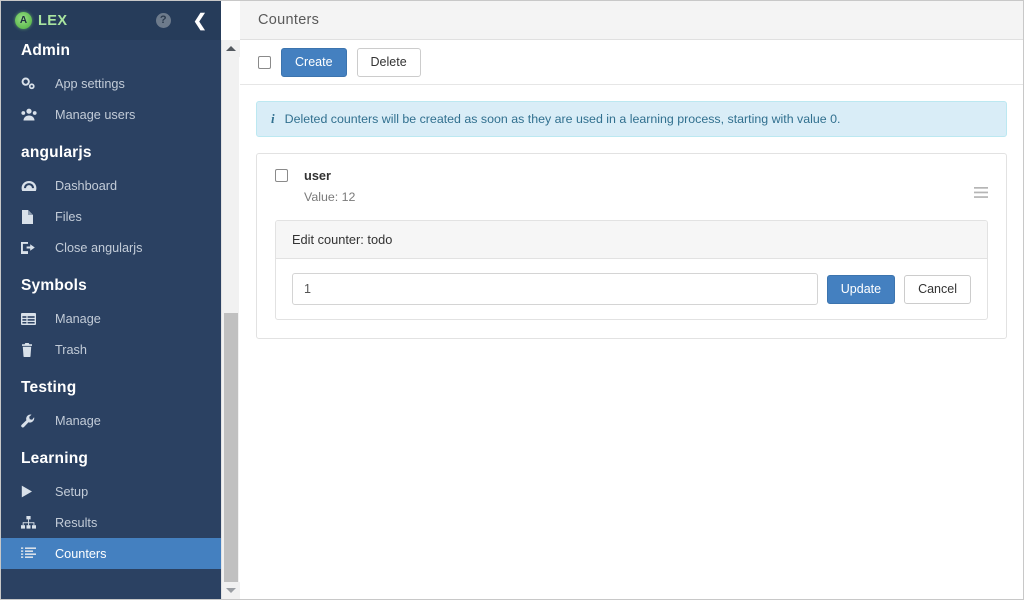  Describe the element at coordinates (49, 387) in the screenshot. I see `nav-group-title-testing: Testing` at that location.